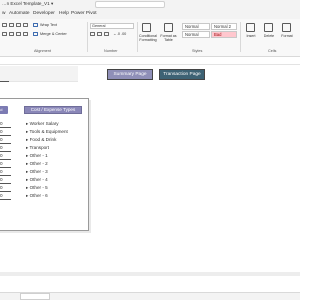  Describe the element at coordinates (28, 3) in the screenshot. I see `window-title: …n Excel Template_V1 ▾` at that location.